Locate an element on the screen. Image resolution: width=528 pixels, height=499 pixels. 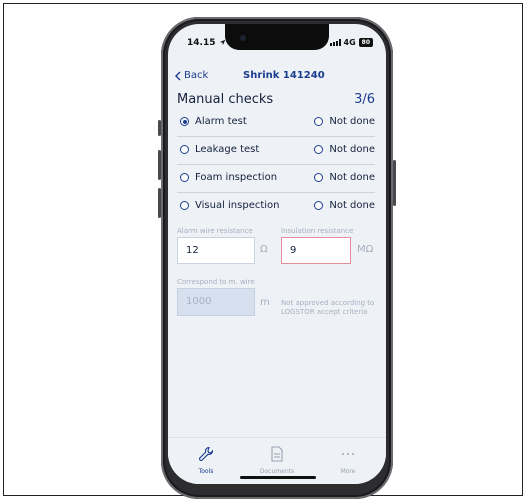
tab-more: More is located at coordinates (348, 460).